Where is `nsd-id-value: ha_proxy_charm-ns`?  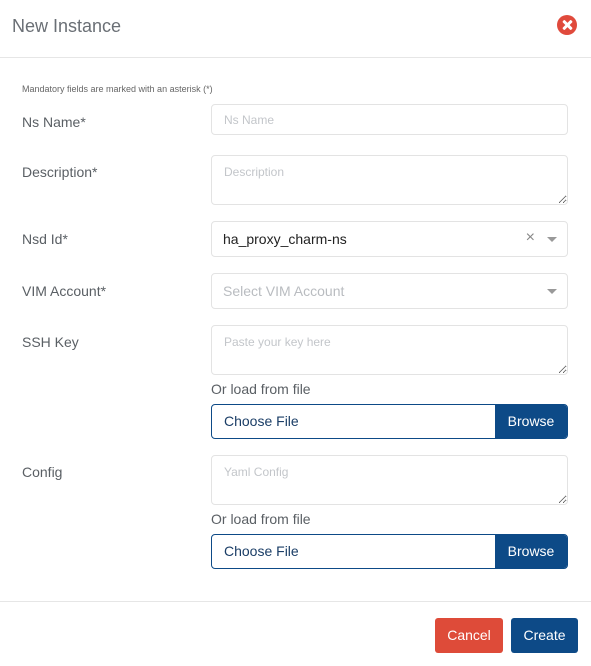
nsd-id-value: ha_proxy_charm-ns is located at coordinates (285, 239).